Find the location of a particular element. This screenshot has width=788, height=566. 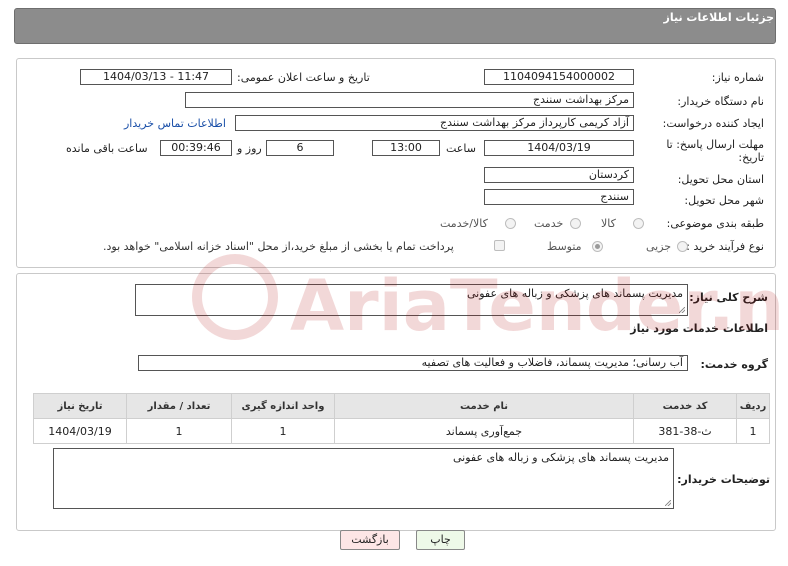

province-label: استان محل تحویل: is located at coordinates (720, 179).